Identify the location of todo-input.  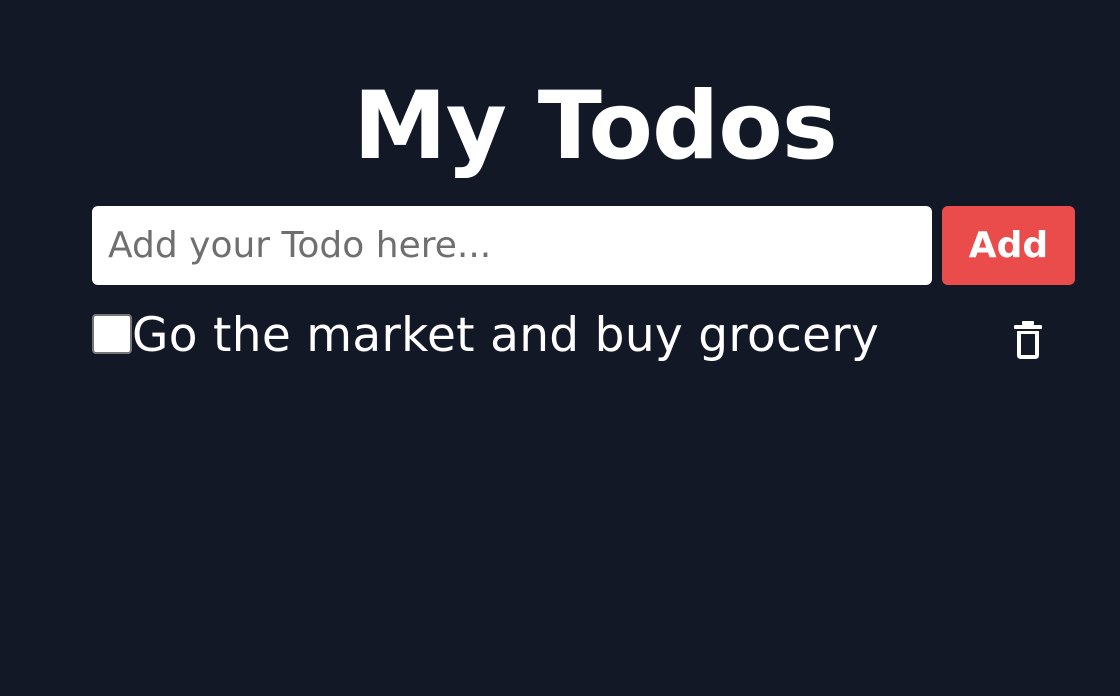
(512, 245).